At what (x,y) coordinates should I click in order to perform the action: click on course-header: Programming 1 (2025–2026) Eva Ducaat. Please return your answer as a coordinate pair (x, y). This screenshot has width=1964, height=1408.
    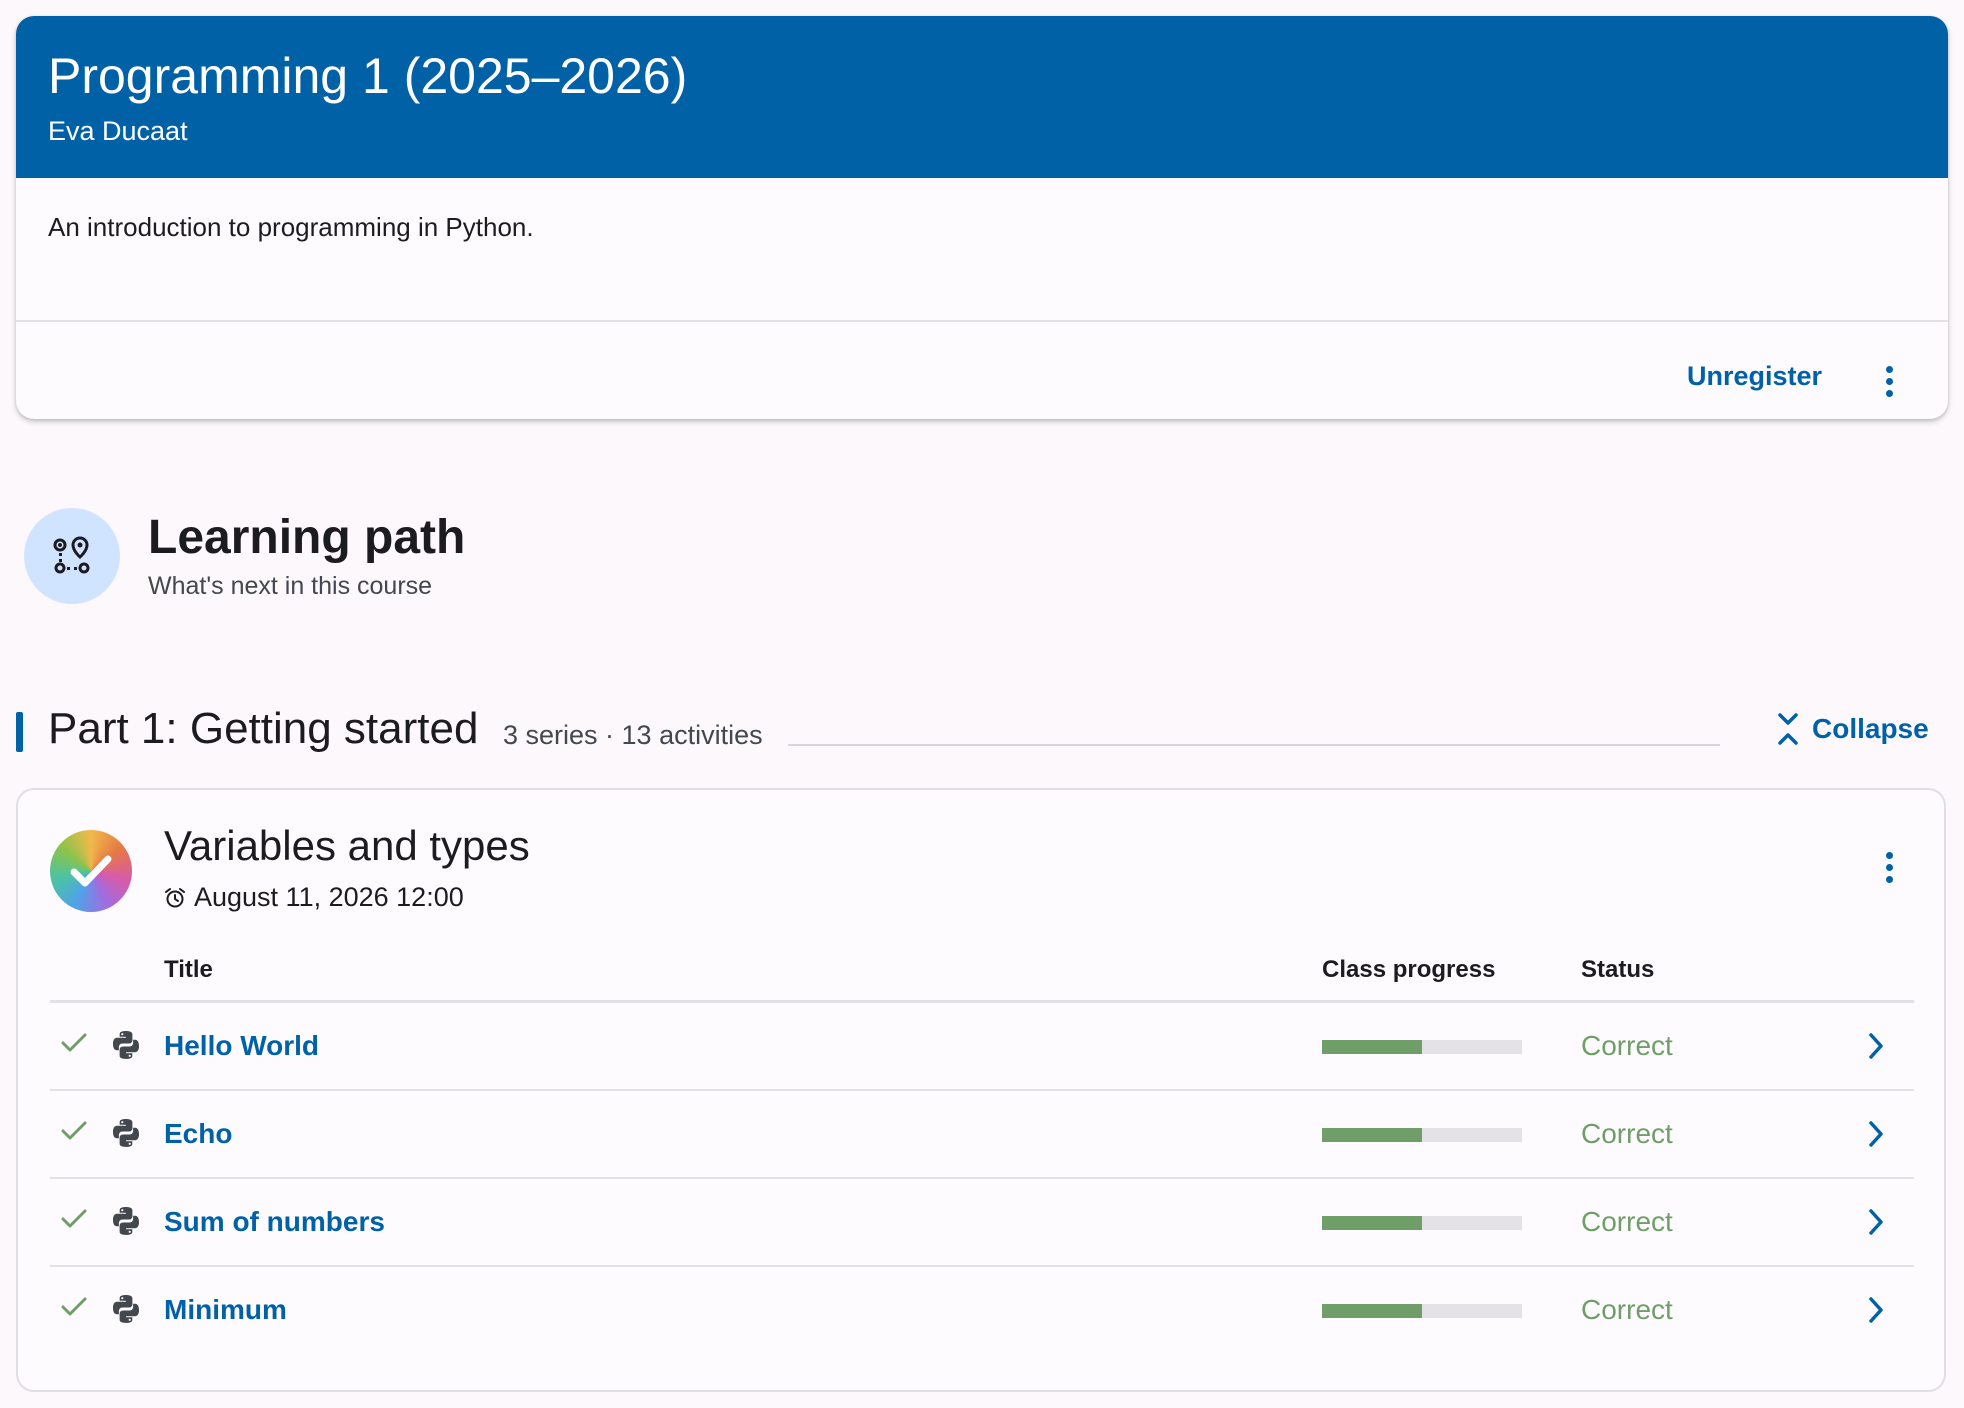
    Looking at the image, I should click on (982, 97).